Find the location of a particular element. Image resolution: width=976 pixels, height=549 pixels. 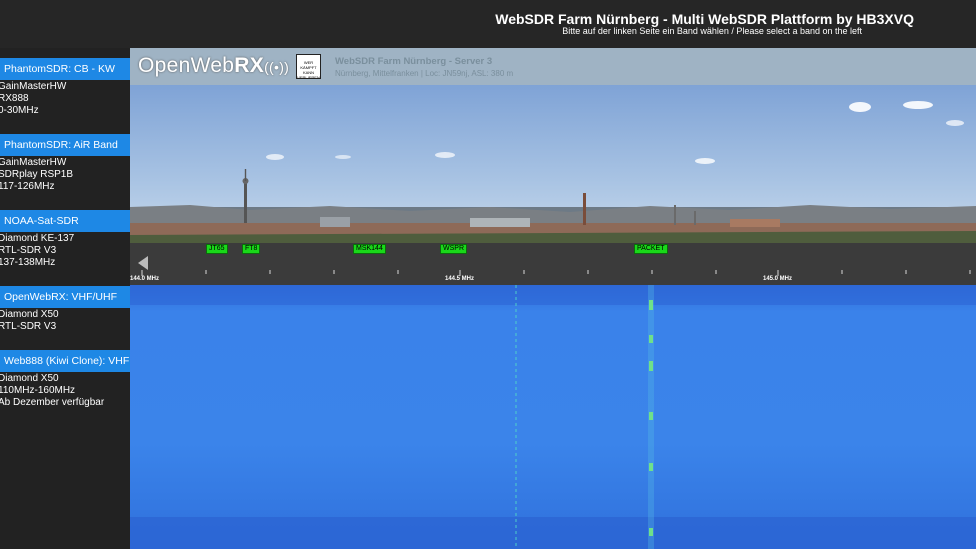

band-info-line: 110MHz-160MHz is located at coordinates (38, 390).